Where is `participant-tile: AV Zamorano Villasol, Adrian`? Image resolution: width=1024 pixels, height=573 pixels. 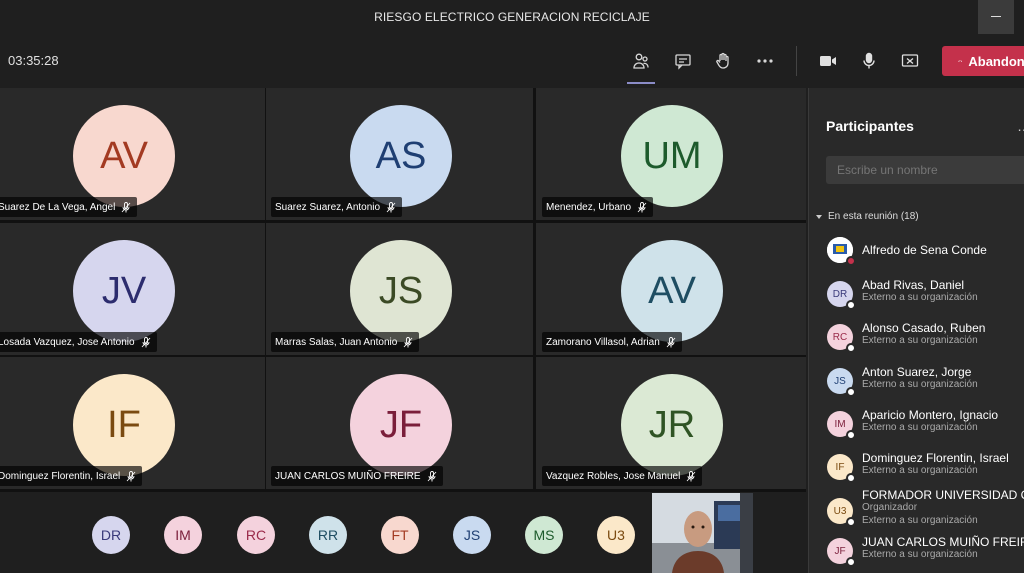
participant-tile: AV Zamorano Villasol, Adrian is located at coordinates (671, 289).